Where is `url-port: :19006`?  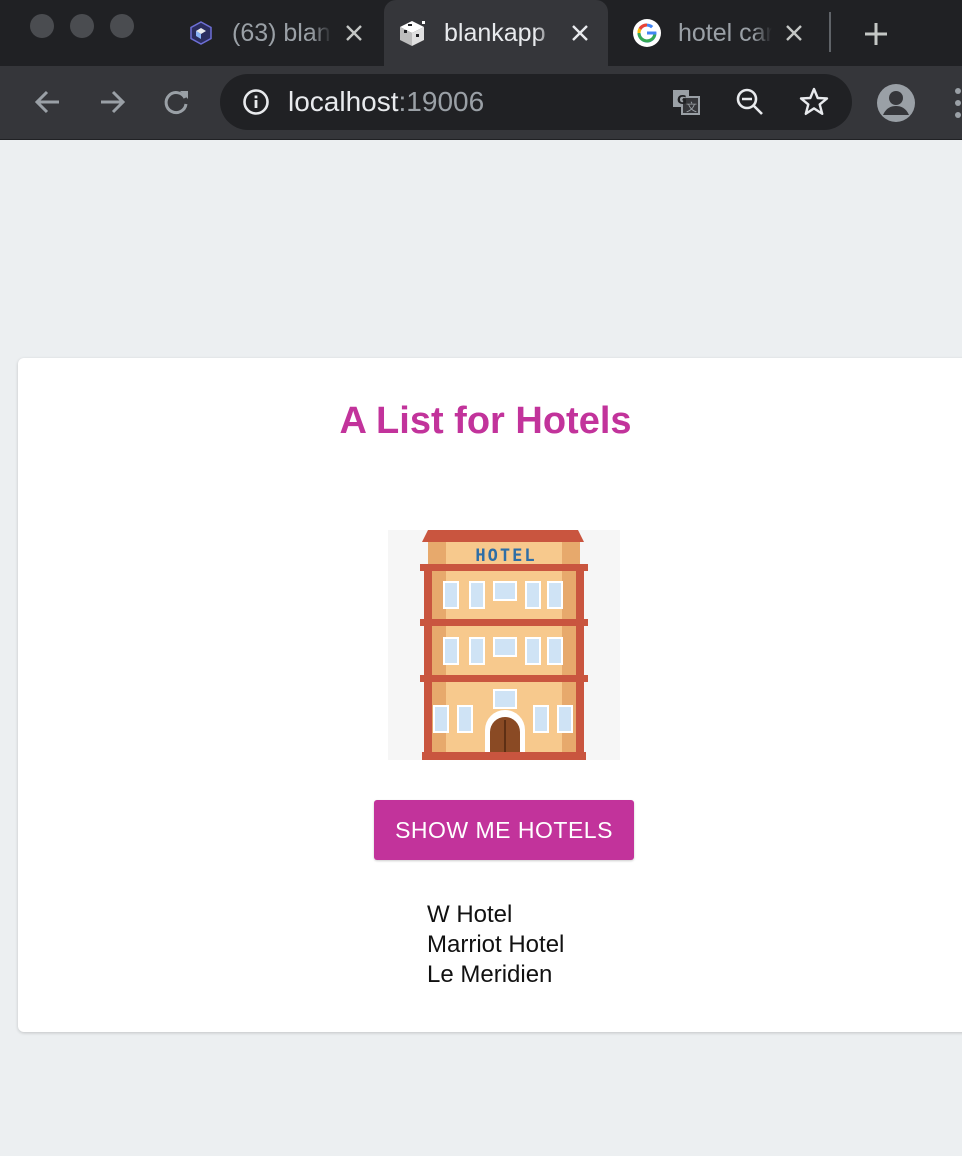
url-port: :19006 is located at coordinates (441, 101).